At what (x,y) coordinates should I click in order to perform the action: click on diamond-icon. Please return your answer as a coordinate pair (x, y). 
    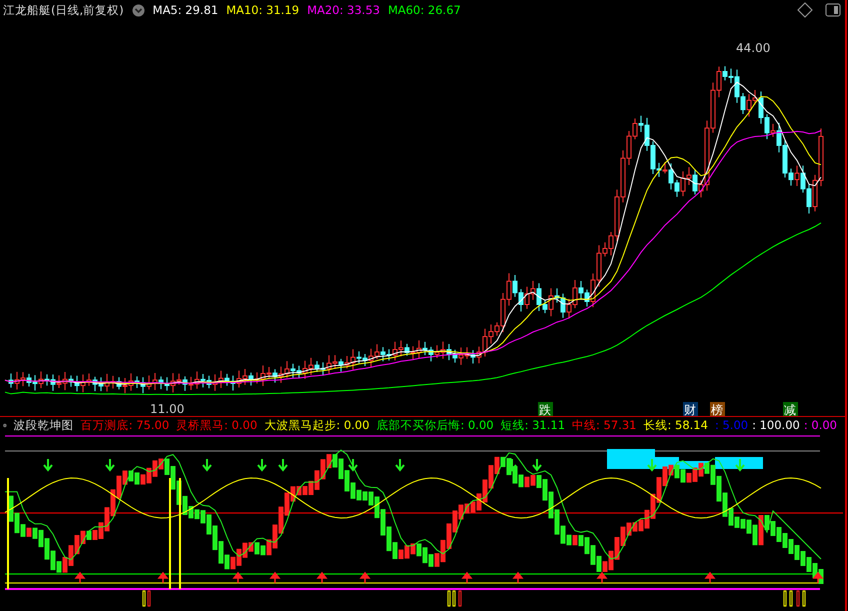
    Looking at the image, I should click on (805, 10).